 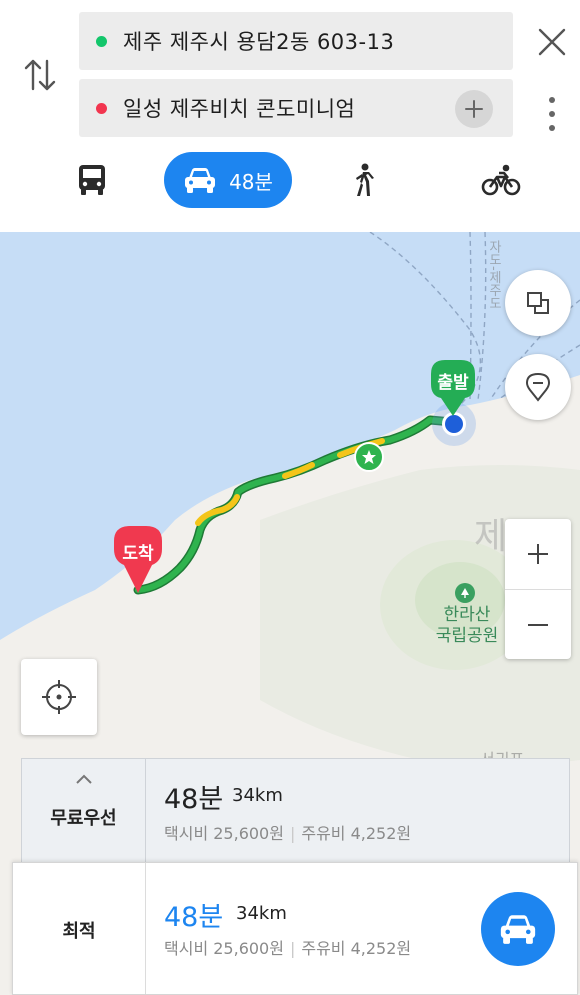 I want to click on swap-vertical-icon, so click(x=40, y=75).